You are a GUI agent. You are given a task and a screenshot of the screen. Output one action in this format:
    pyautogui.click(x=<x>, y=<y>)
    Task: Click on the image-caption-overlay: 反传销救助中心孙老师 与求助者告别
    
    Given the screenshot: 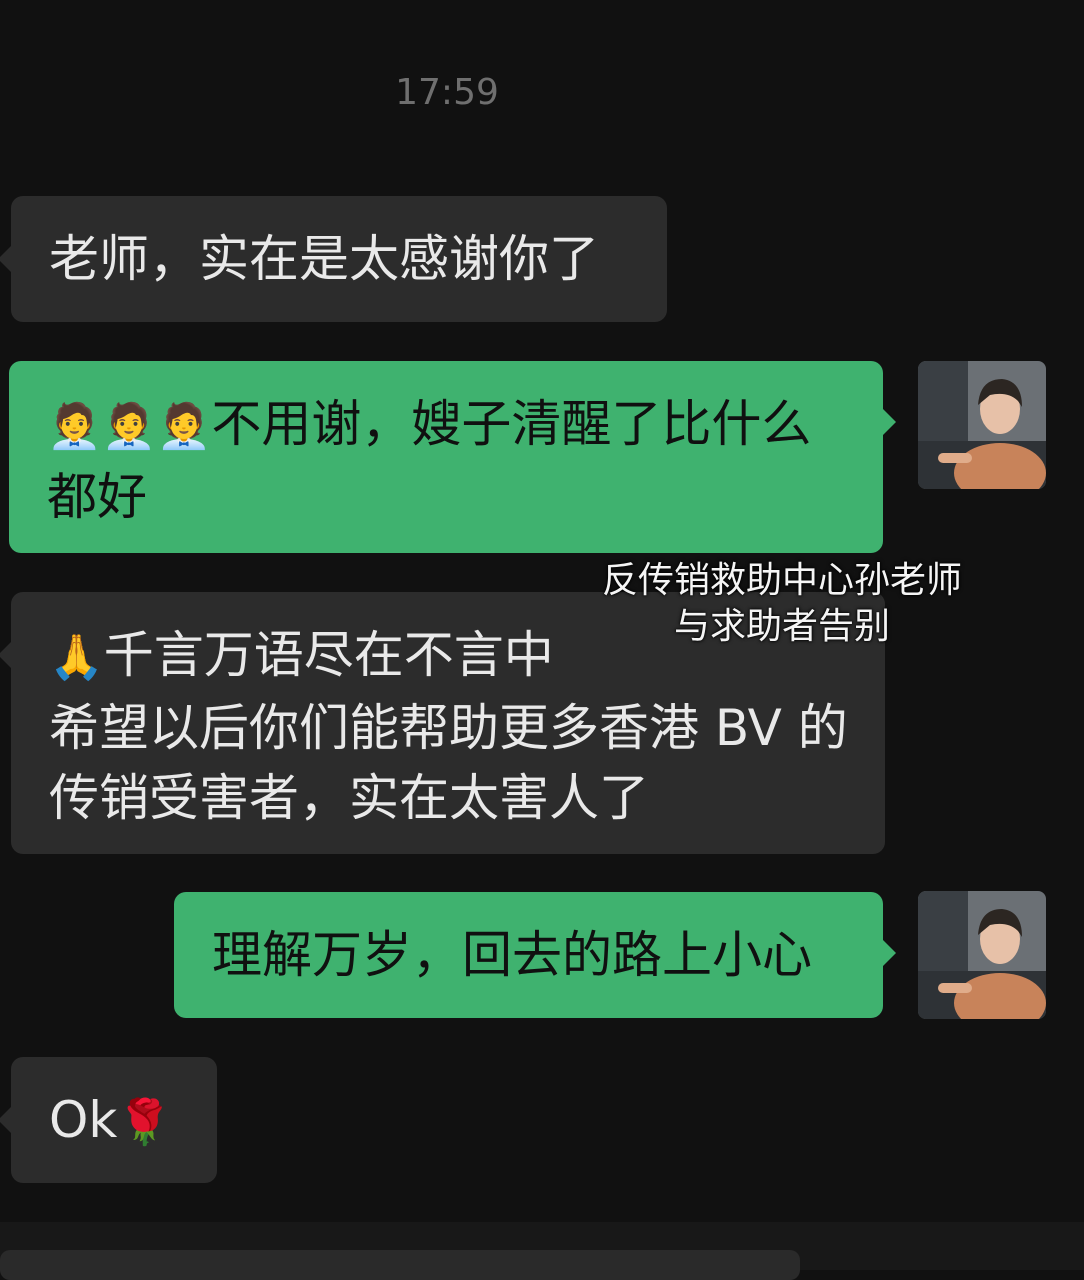 What is the action you would take?
    pyautogui.click(x=782, y=604)
    